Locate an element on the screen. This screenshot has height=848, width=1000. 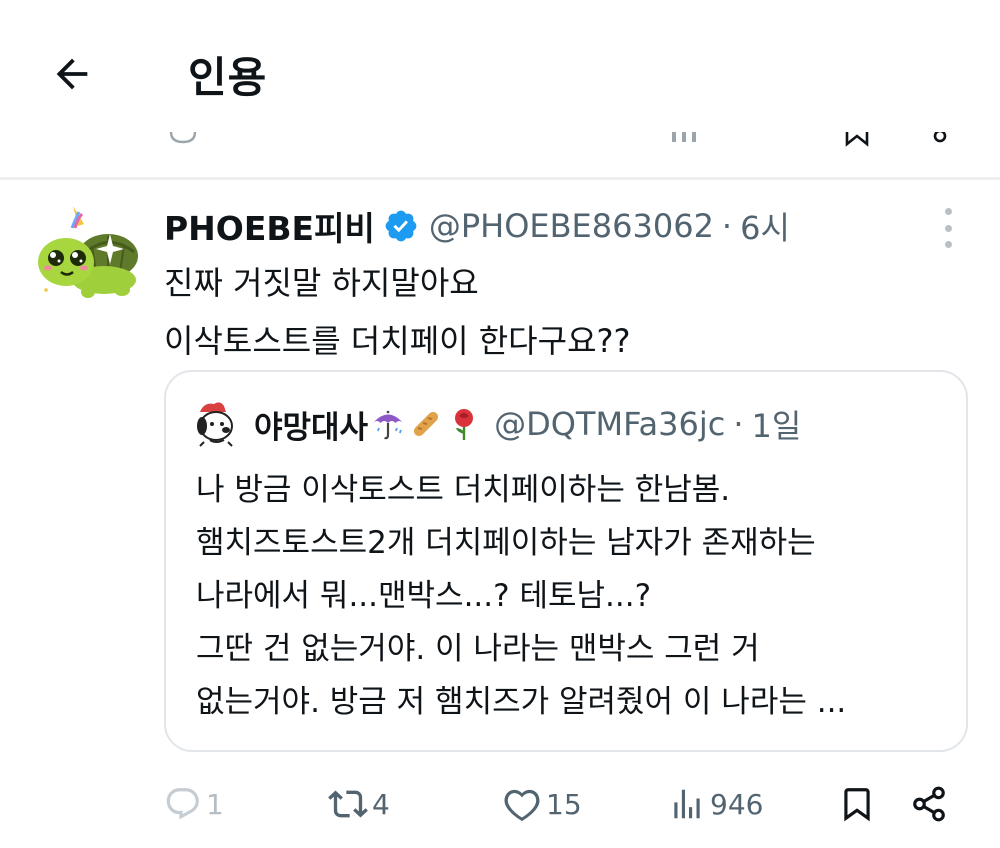
quoted-avatar is located at coordinates (215, 424).